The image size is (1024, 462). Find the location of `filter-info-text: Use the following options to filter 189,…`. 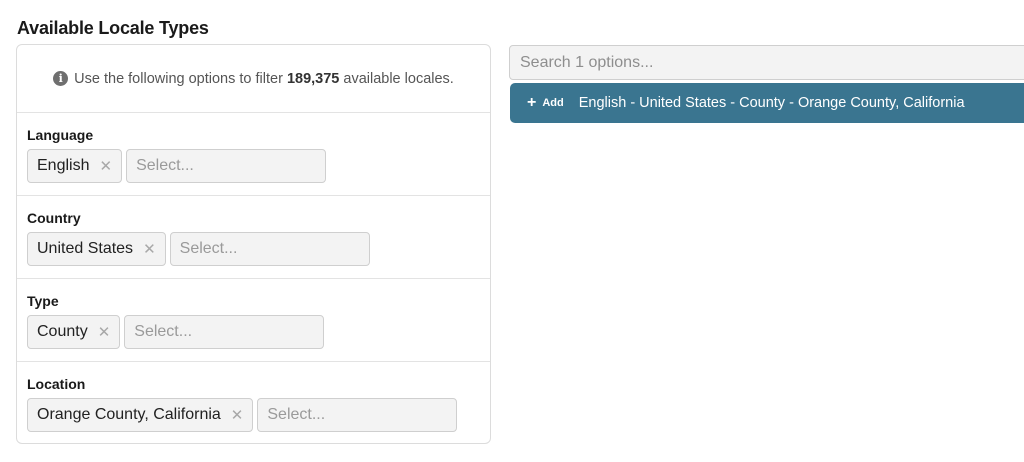

filter-info-text: Use the following options to filter 189,… is located at coordinates (264, 78).